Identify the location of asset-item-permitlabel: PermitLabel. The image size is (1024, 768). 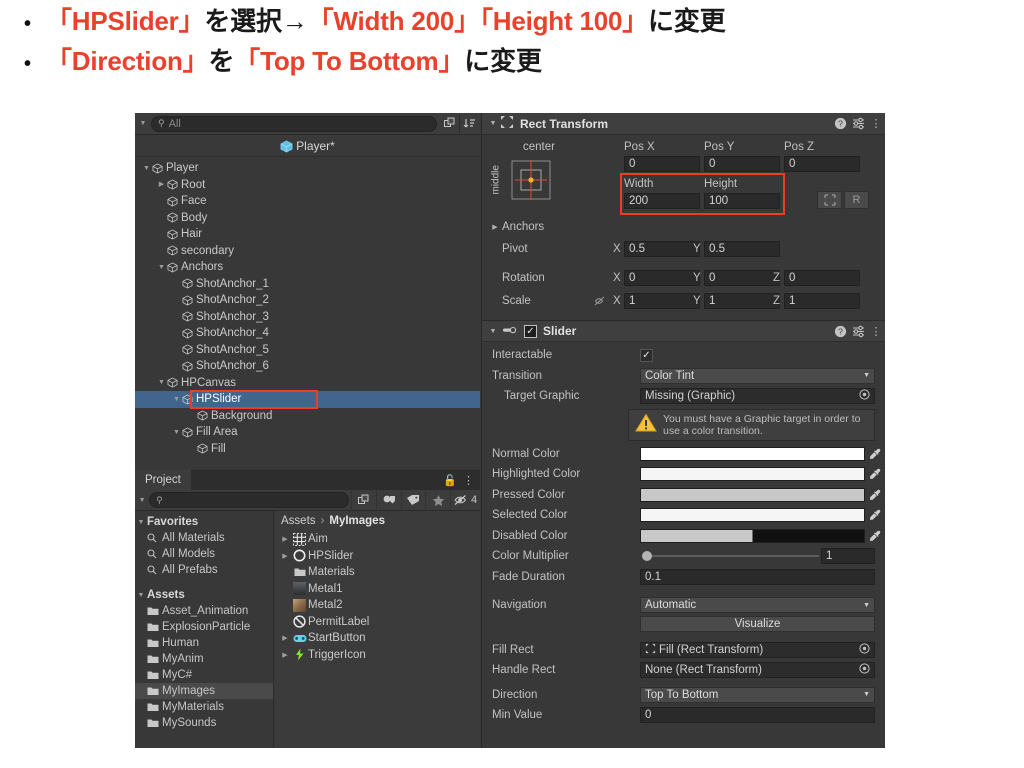
(377, 622).